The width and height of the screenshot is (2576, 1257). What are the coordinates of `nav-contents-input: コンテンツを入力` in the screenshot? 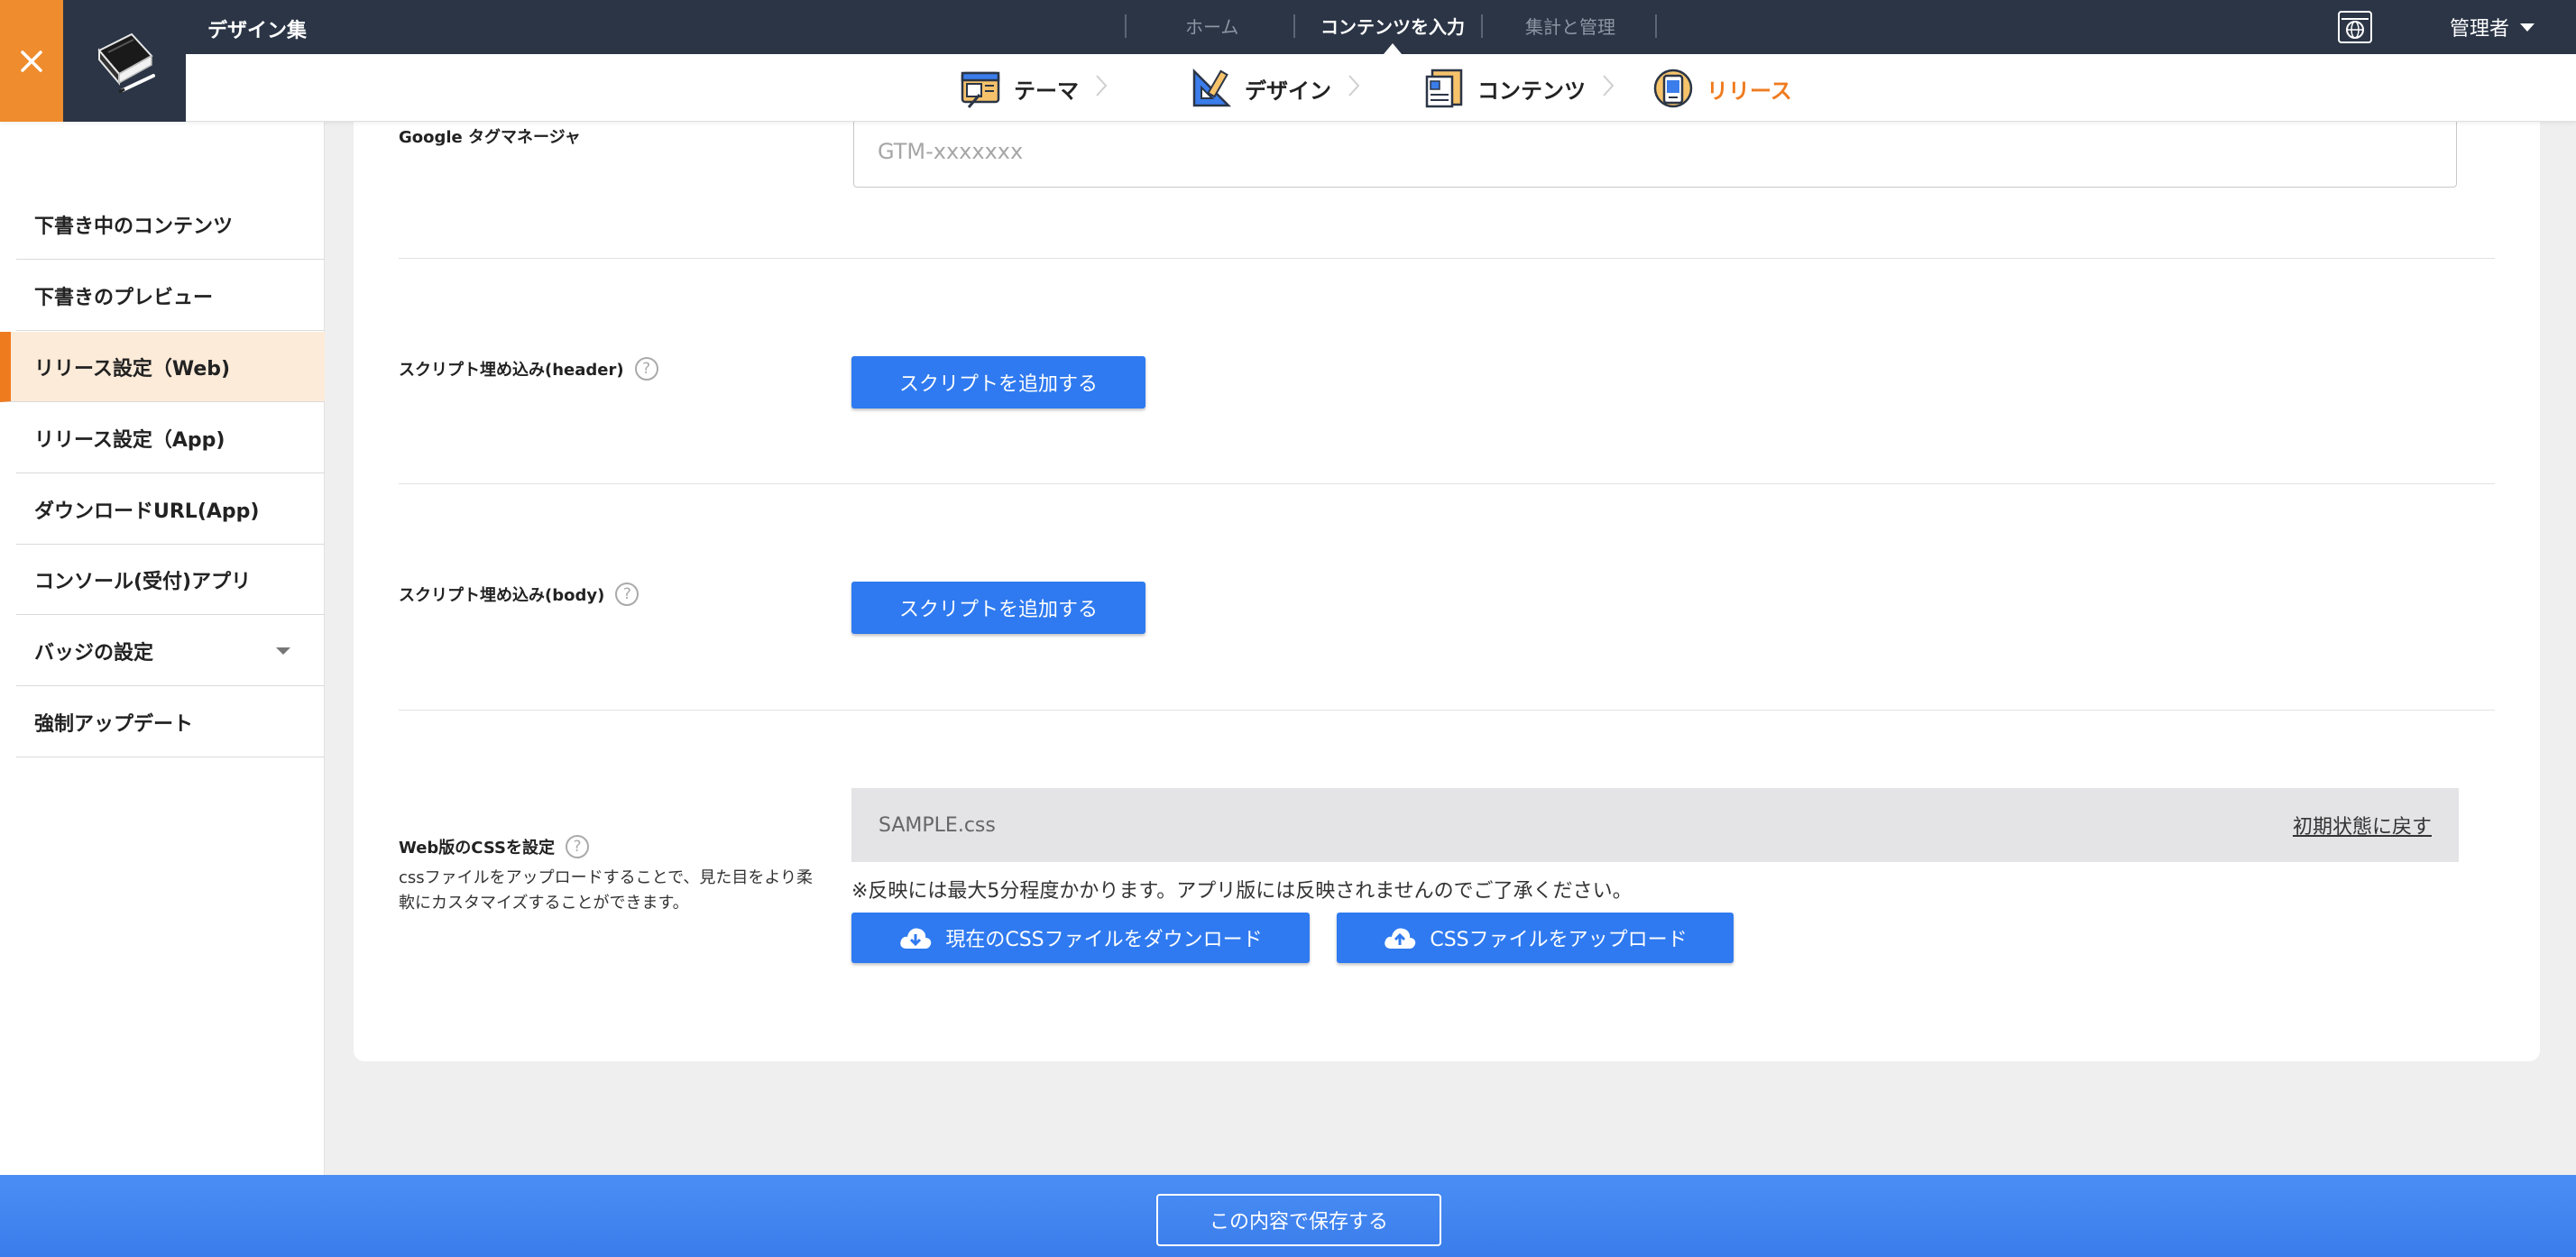 It's located at (1392, 26).